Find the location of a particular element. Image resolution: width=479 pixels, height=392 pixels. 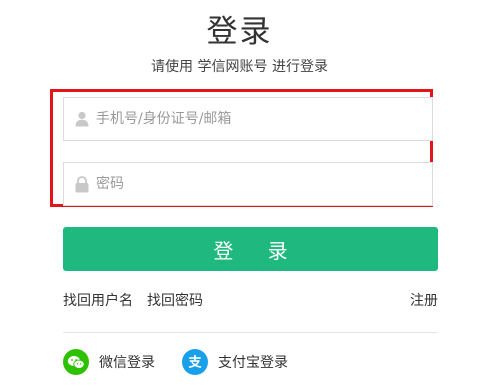

user-icon is located at coordinates (82, 119).